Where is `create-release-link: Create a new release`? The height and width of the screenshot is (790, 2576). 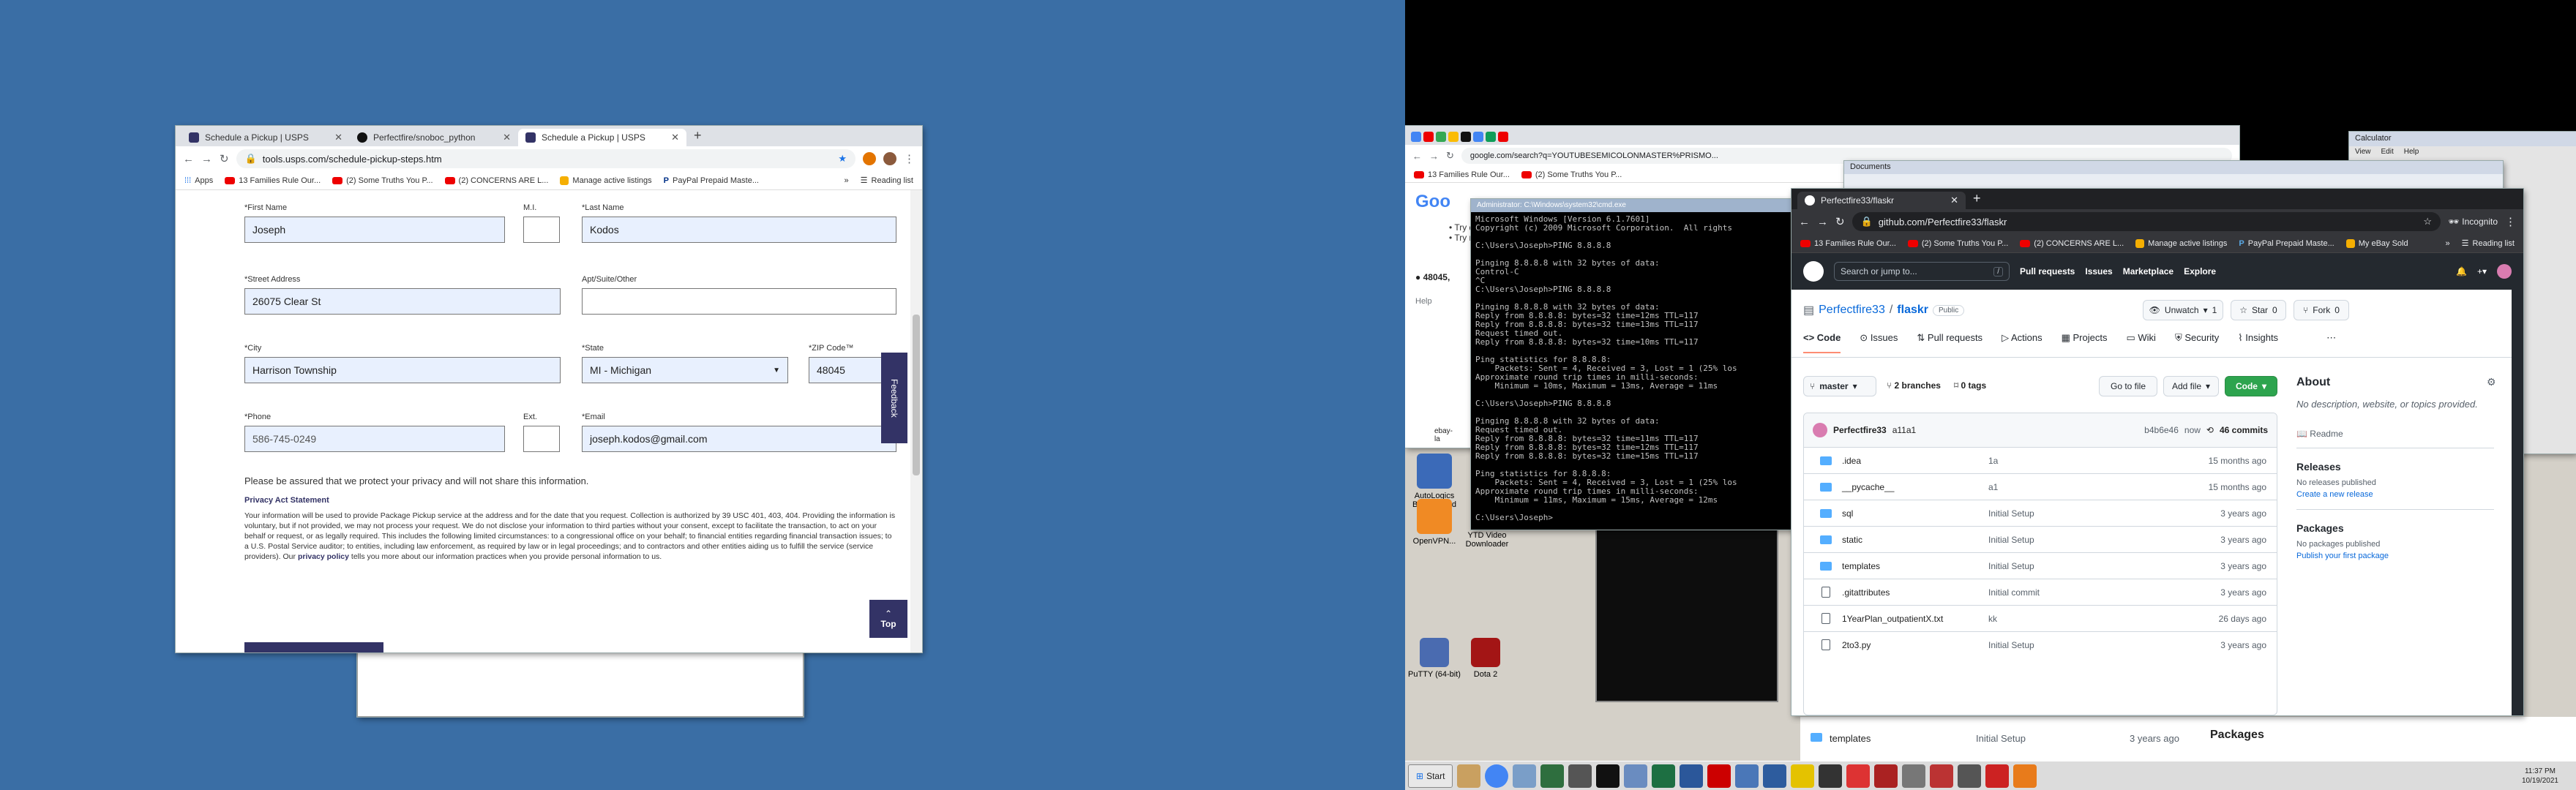
create-release-link: Create a new release is located at coordinates (2334, 494).